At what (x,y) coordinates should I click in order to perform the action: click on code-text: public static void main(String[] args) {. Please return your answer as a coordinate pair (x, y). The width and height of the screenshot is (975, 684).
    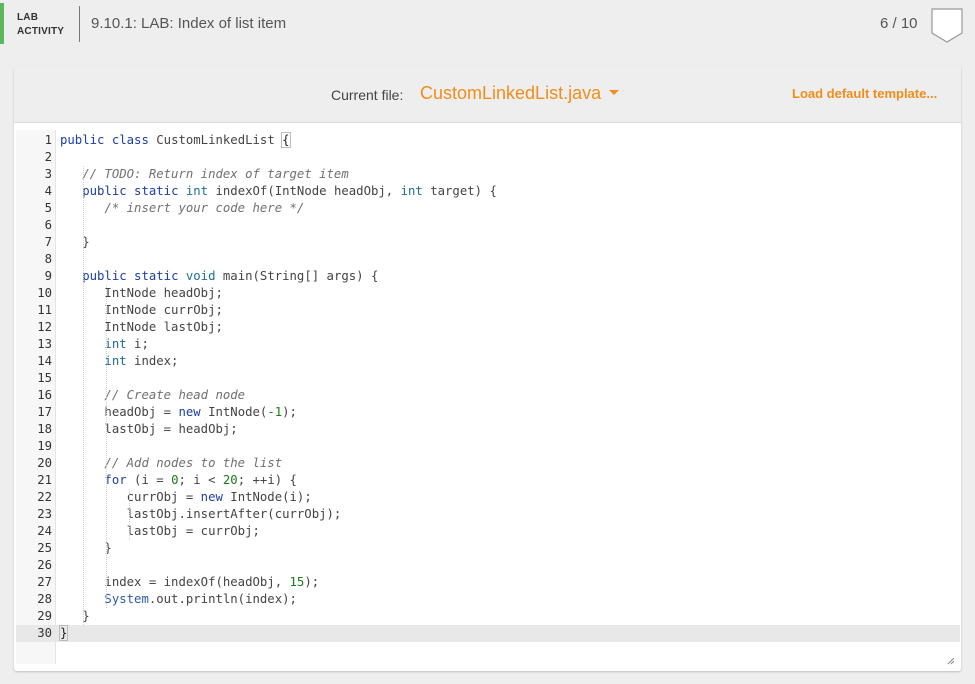
    Looking at the image, I should click on (219, 276).